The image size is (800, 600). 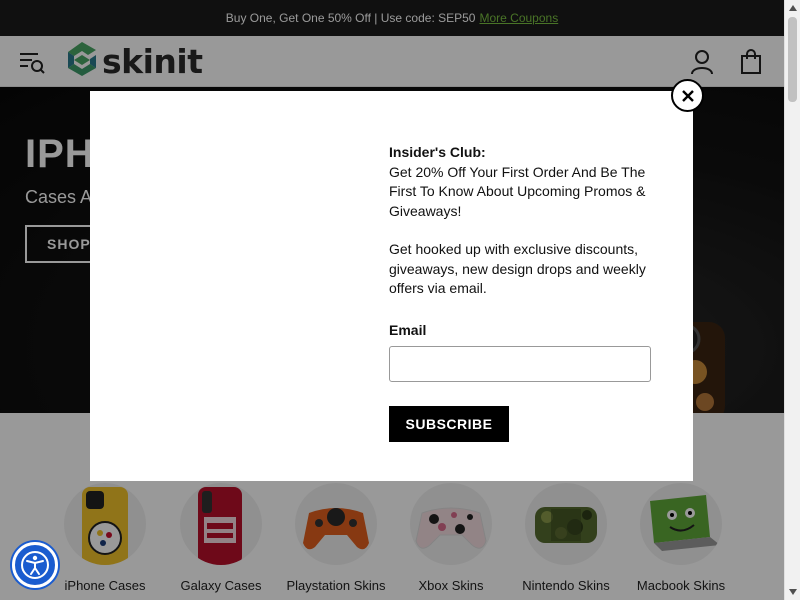 I want to click on accessibility-button, so click(x=35, y=565).